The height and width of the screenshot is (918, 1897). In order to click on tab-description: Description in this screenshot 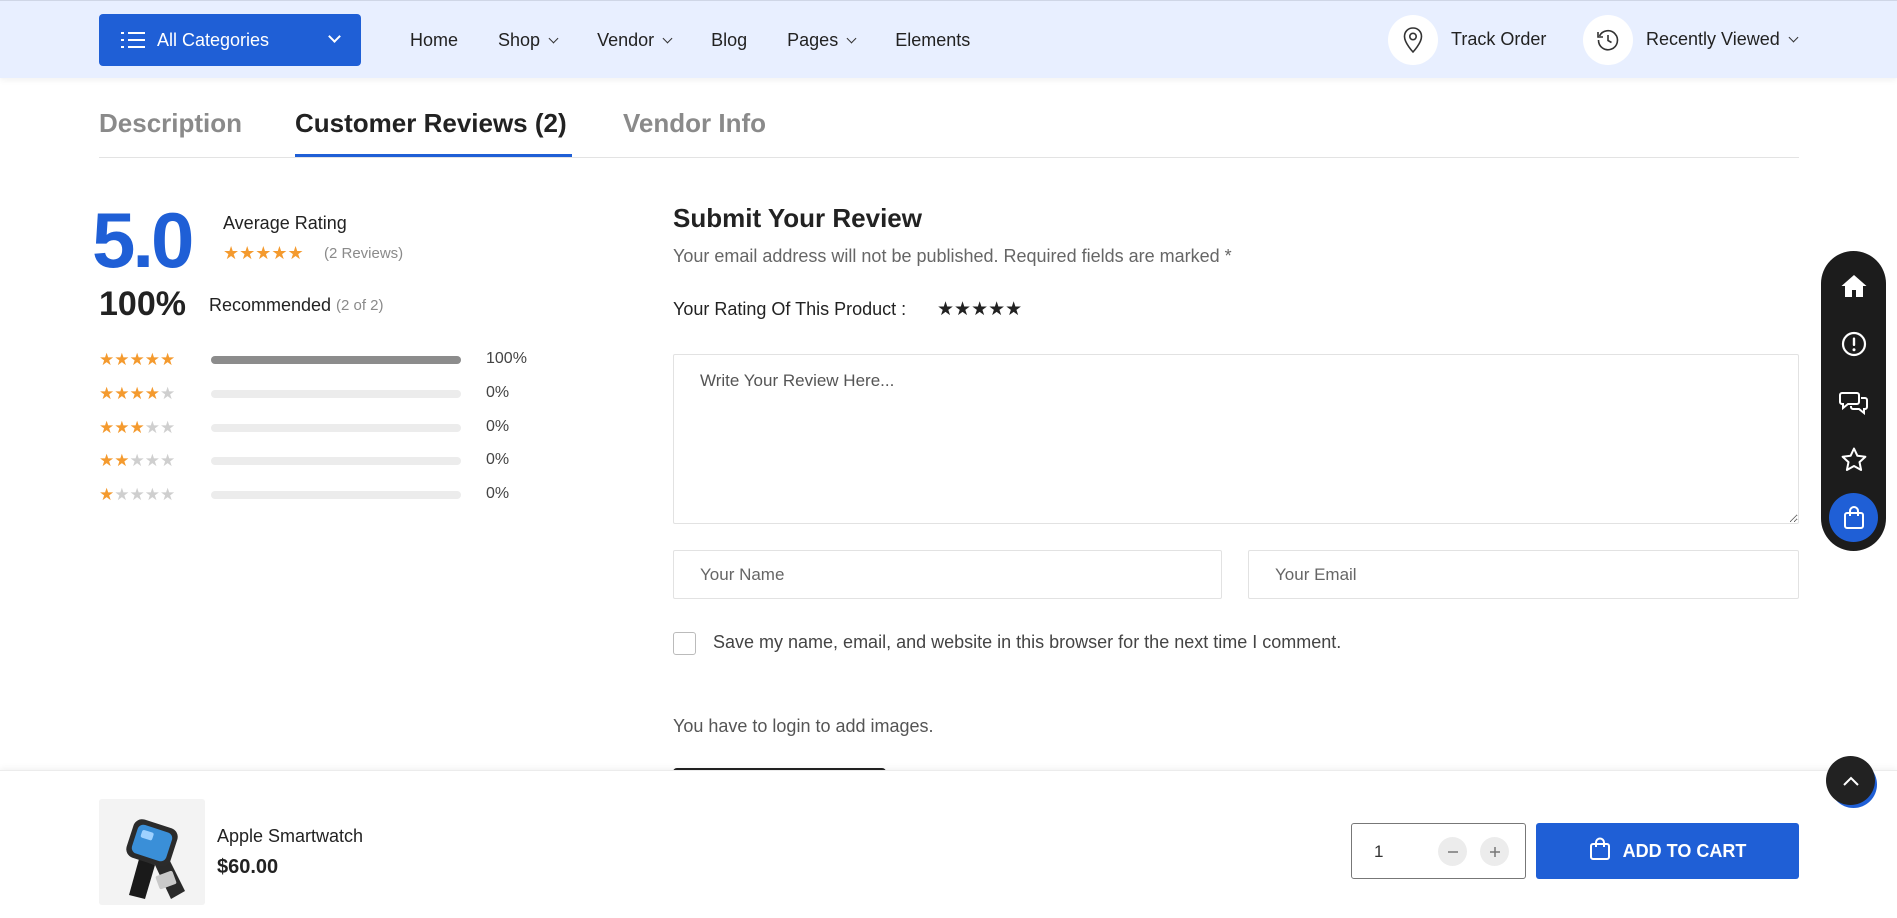, I will do `click(170, 123)`.